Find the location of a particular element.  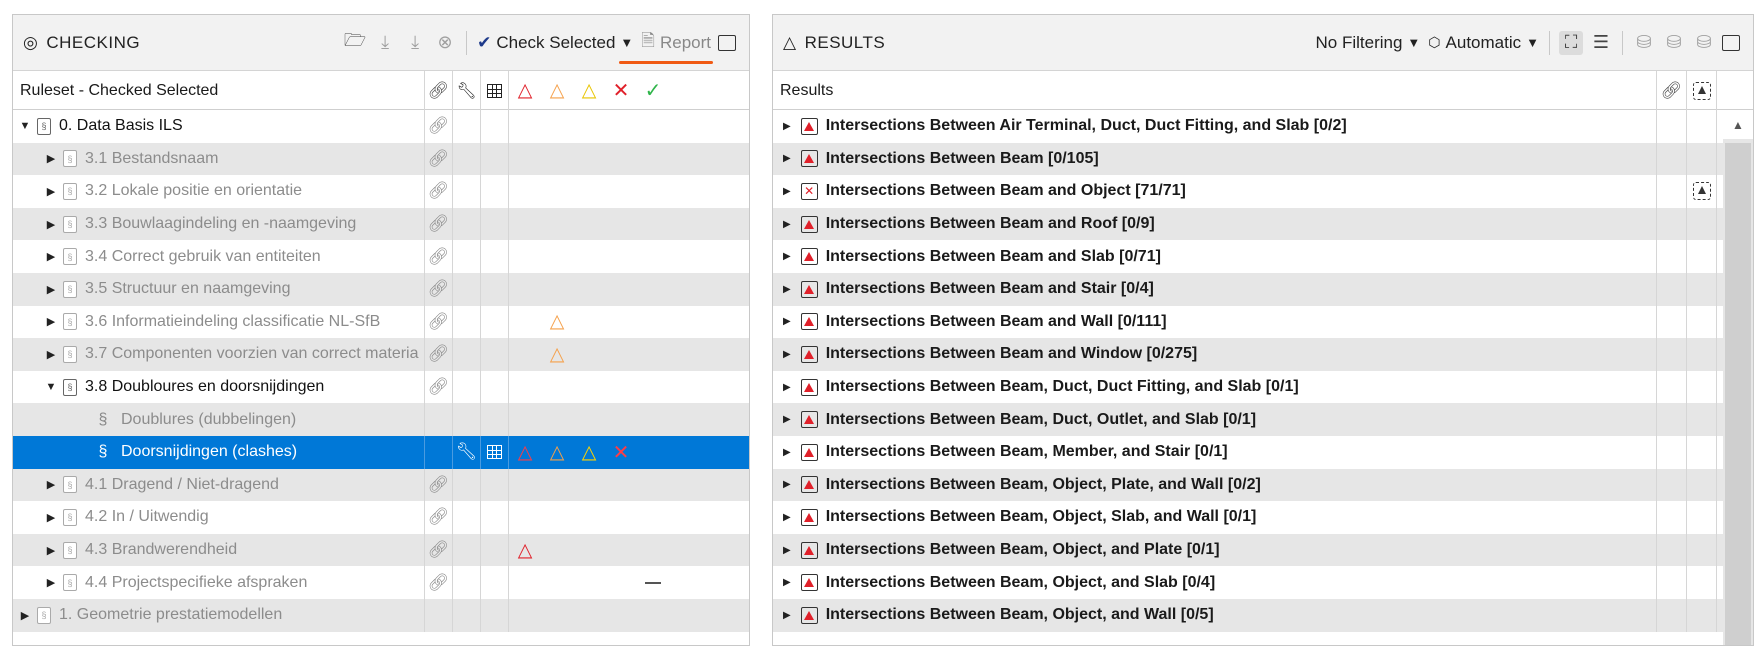

tree-row: ▶ § 4.3 Brandwerendheid 🔗︎ △ is located at coordinates (381, 550).